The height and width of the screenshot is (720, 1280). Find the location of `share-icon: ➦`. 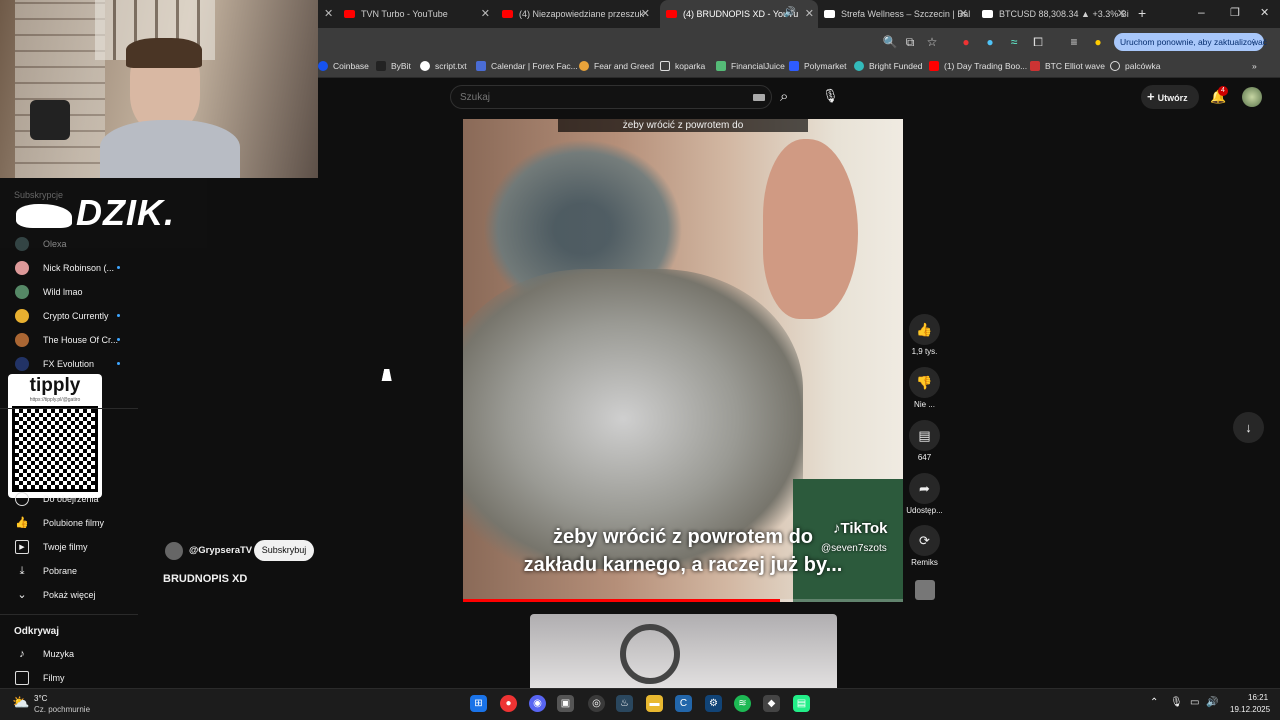

share-icon: ➦ is located at coordinates (924, 488).